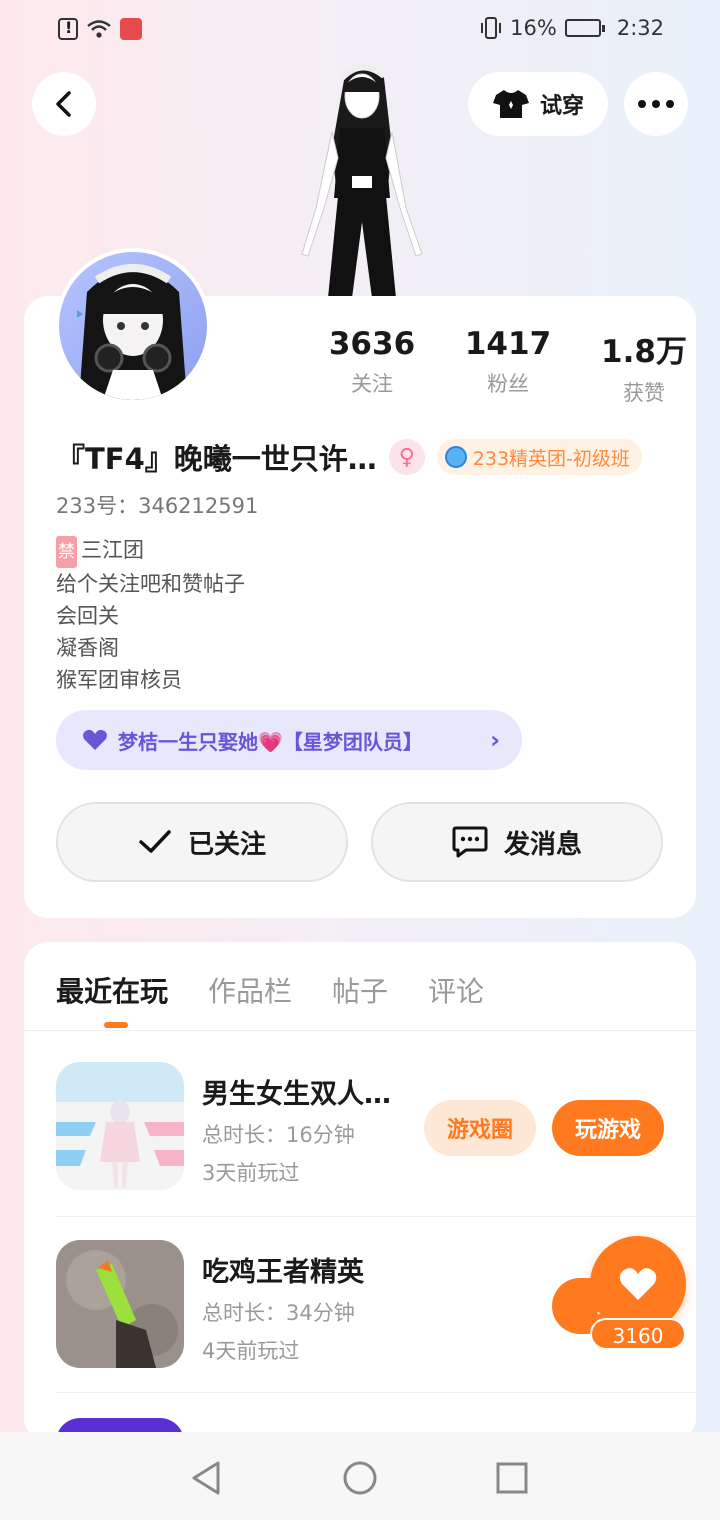  What do you see at coordinates (278, 1135) in the screenshot?
I see `game-duration: 总时长：16分钟` at bounding box center [278, 1135].